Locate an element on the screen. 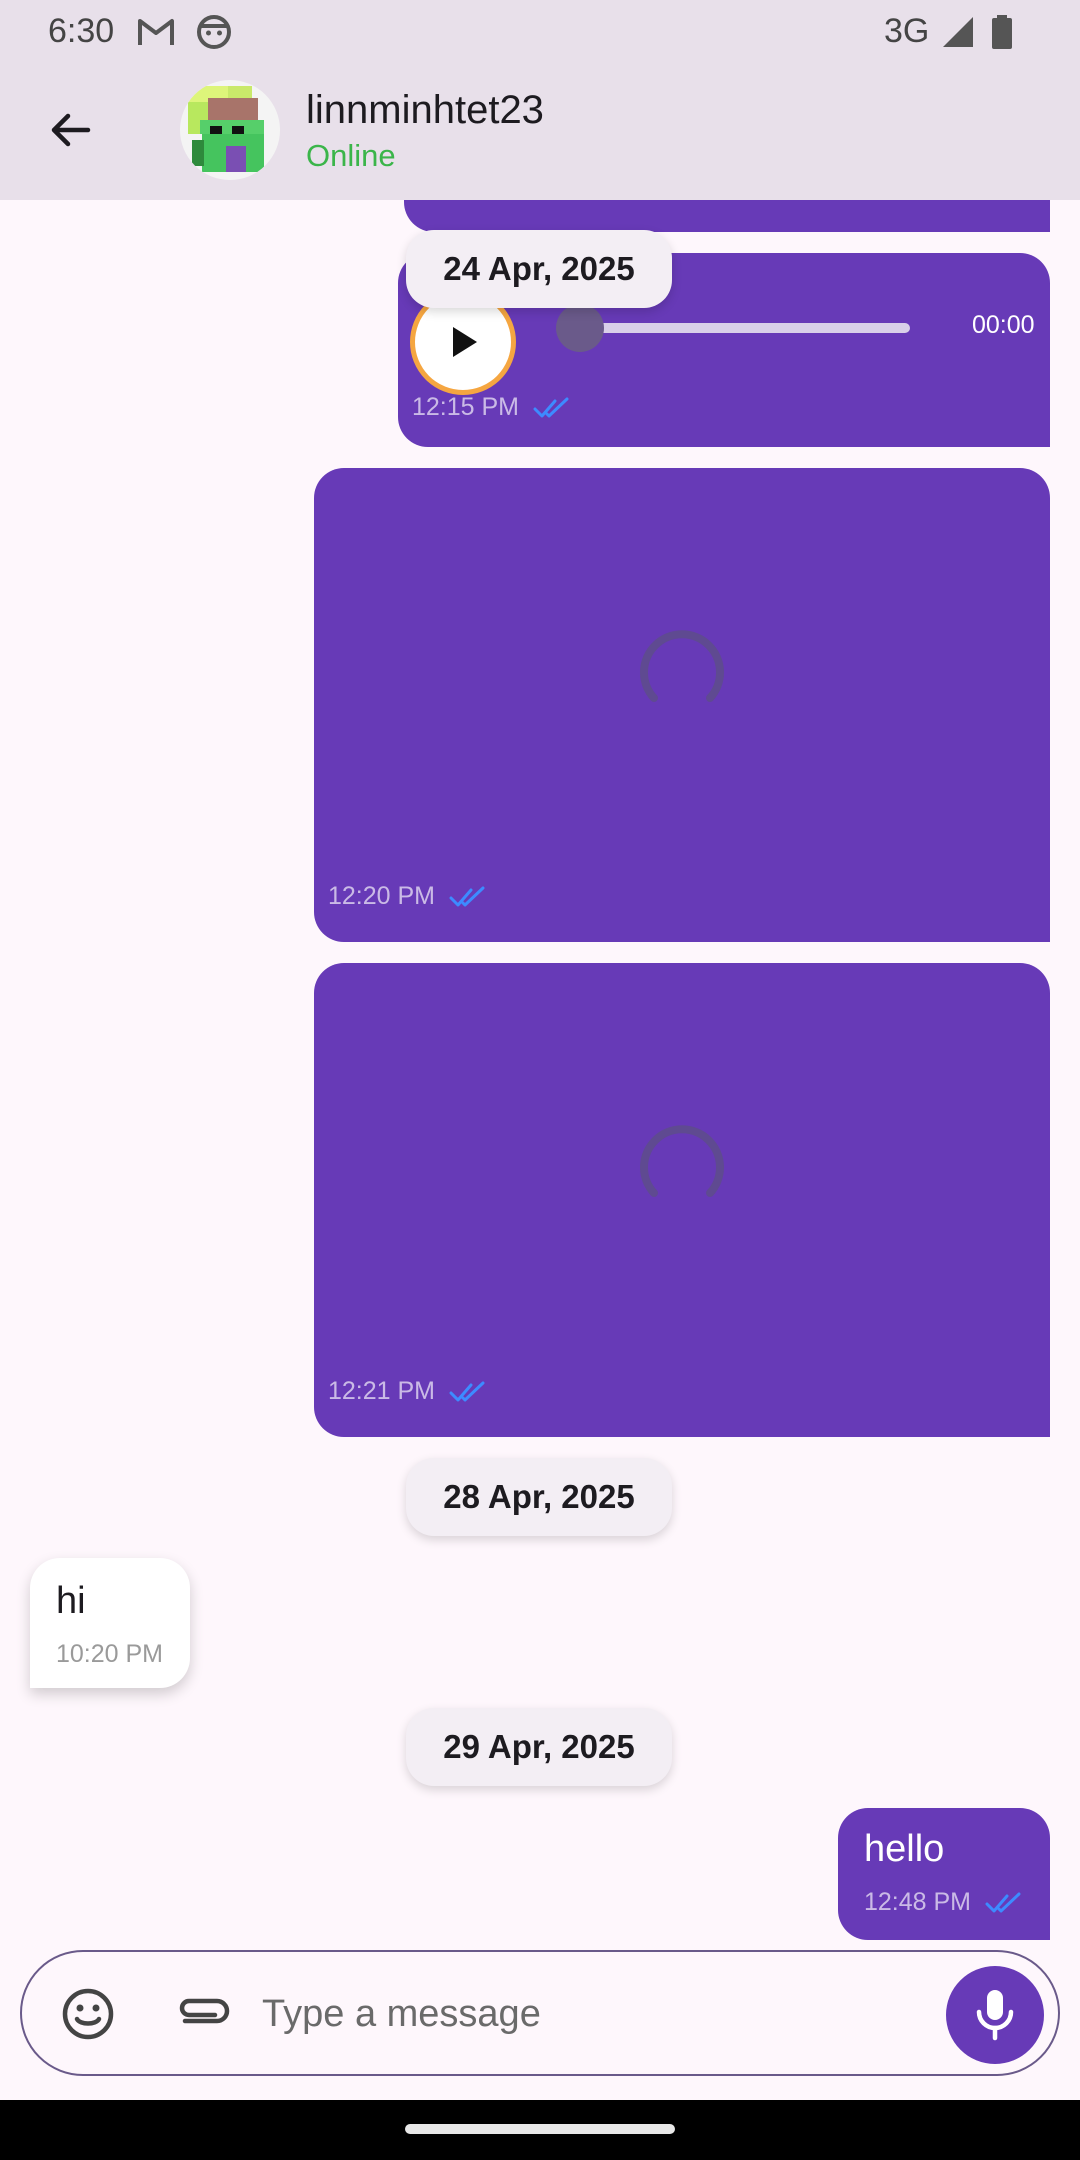 This screenshot has height=2160, width=1080. message-meta: 12:48 PM is located at coordinates (943, 1902).